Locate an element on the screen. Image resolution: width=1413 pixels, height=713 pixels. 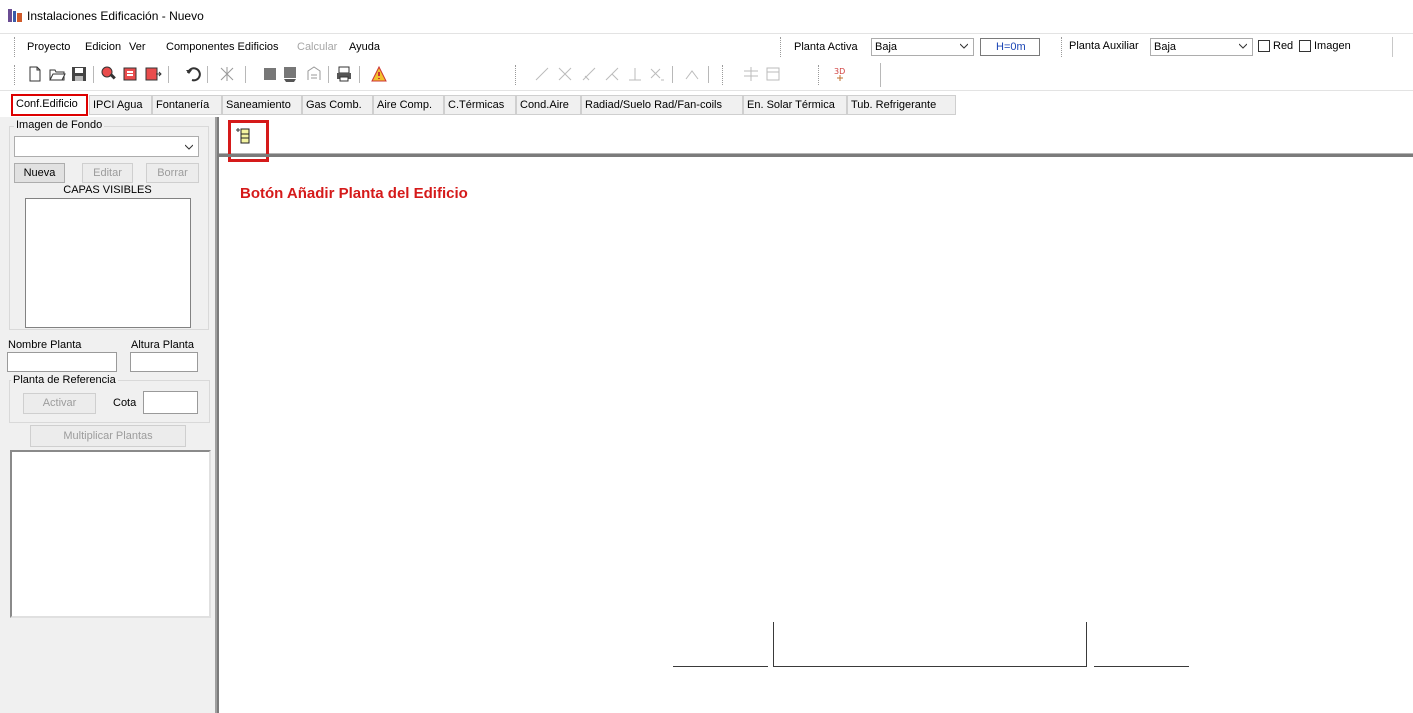
tab-en-solar-termica: En. Solar Térmica is located at coordinates (795, 105).